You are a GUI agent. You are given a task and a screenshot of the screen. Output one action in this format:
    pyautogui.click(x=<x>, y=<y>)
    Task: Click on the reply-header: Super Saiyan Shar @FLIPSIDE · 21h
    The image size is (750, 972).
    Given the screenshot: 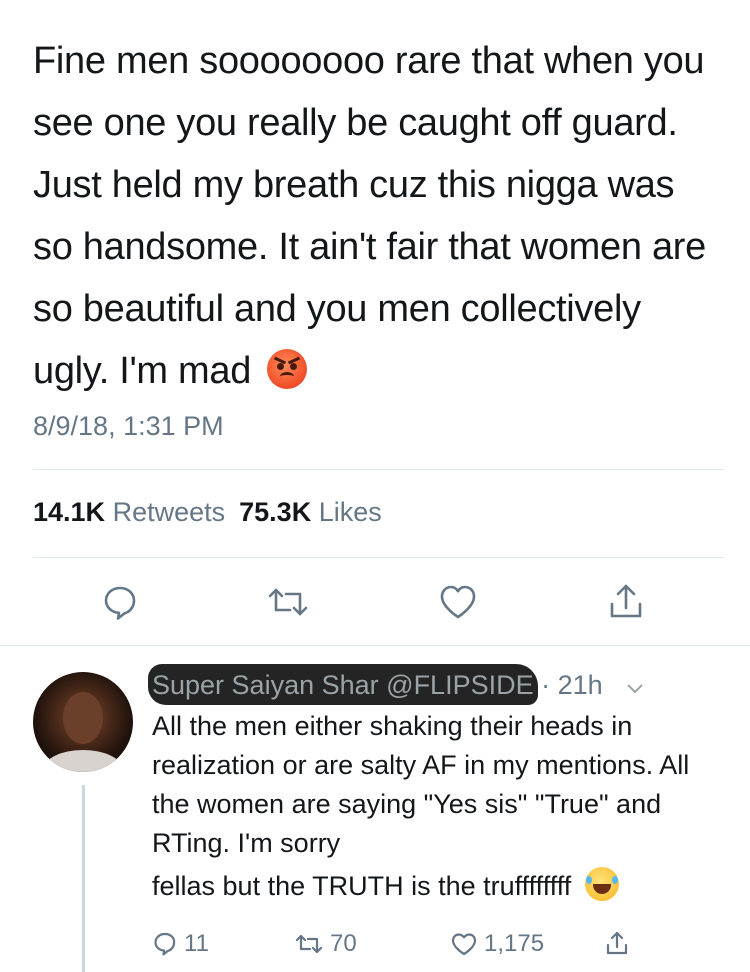 What is the action you would take?
    pyautogui.click(x=396, y=684)
    